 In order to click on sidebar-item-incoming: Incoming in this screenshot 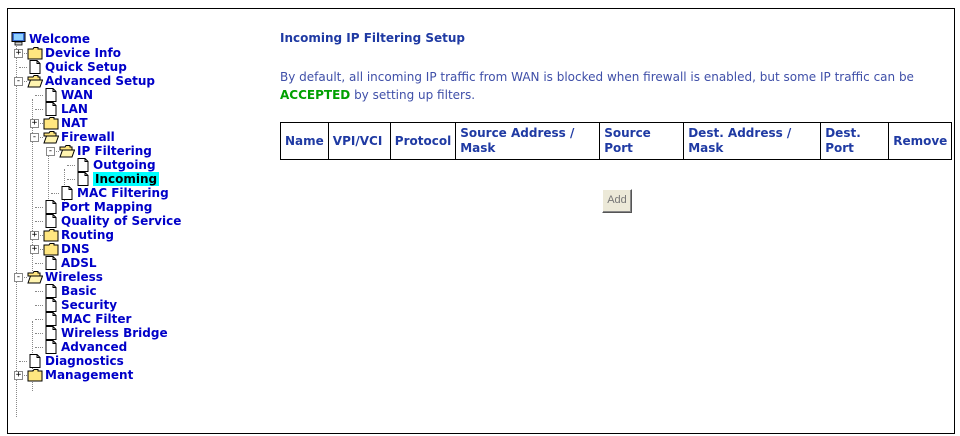, I will do `click(117, 179)`.